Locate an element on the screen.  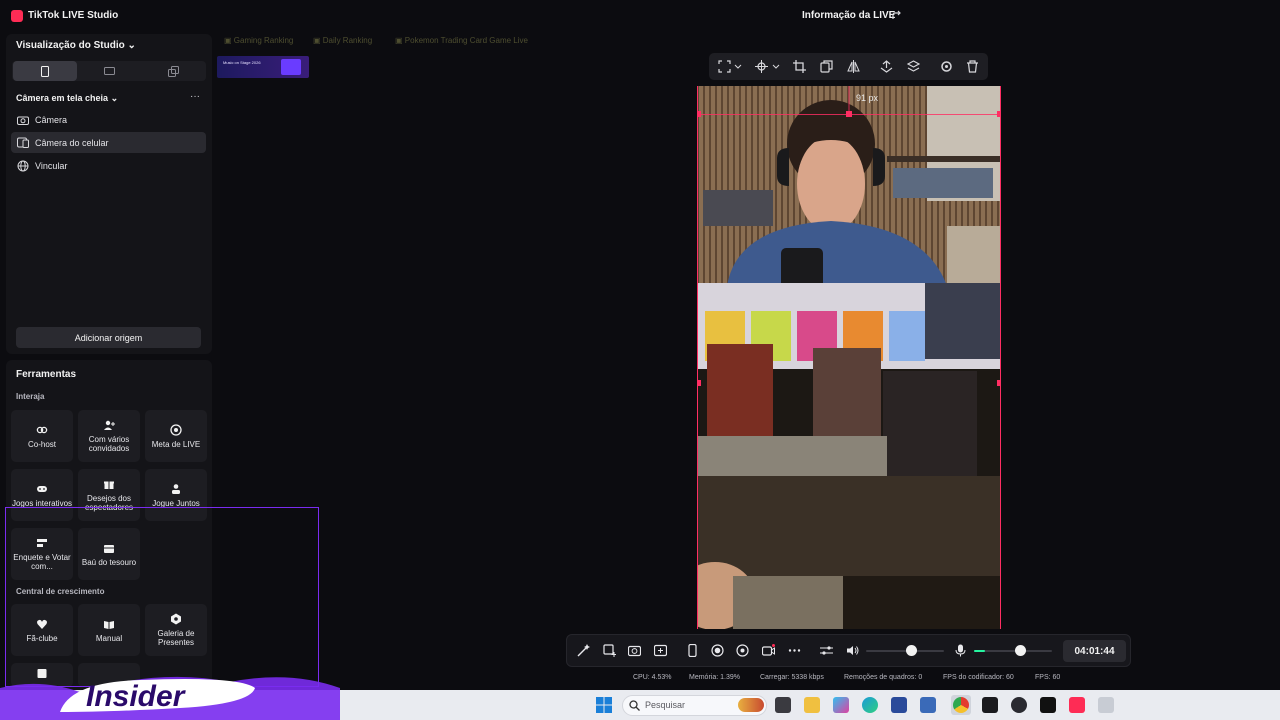
search-icon is located at coordinates (634, 705).